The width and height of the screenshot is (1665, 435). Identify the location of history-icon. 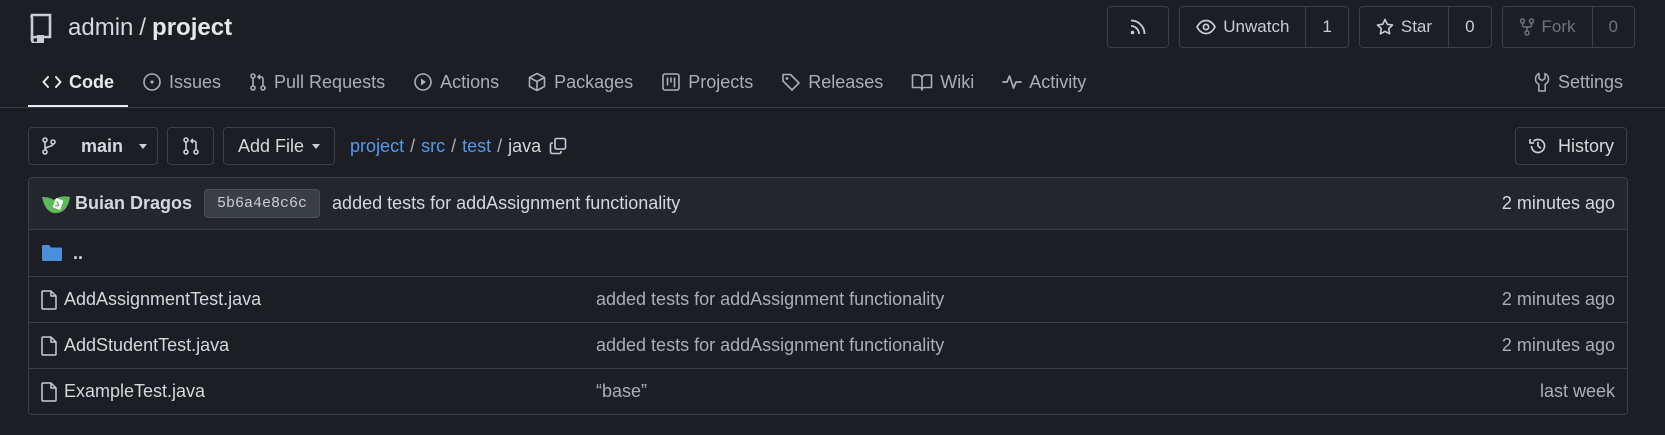
(1543, 146).